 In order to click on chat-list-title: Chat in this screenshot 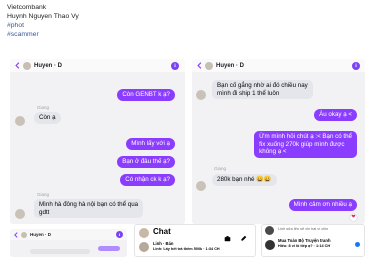, I will do `click(162, 231)`.